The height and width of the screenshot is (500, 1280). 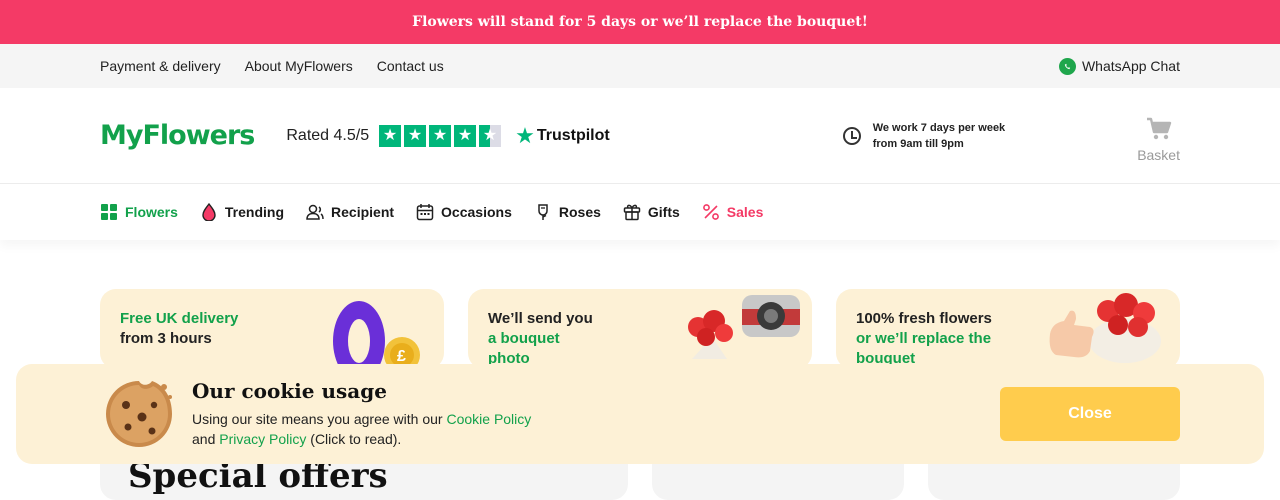 What do you see at coordinates (851, 135) in the screenshot?
I see `clock-icon` at bounding box center [851, 135].